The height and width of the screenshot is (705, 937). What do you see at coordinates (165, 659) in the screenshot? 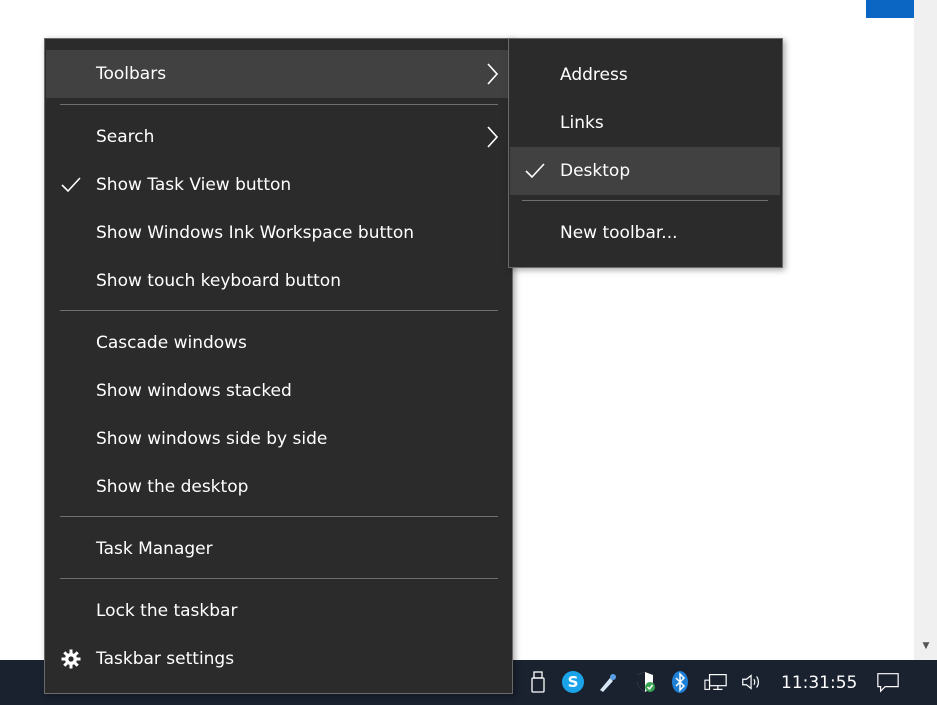
I see `menu-item-label: Taskbar settings` at bounding box center [165, 659].